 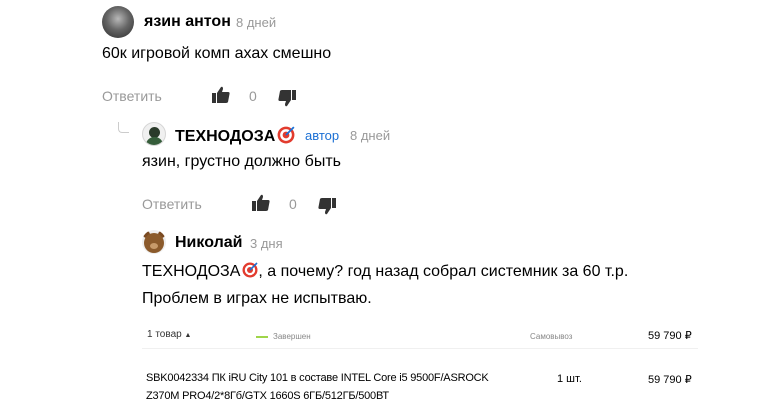 I want to click on thread-connector, so click(x=123, y=127).